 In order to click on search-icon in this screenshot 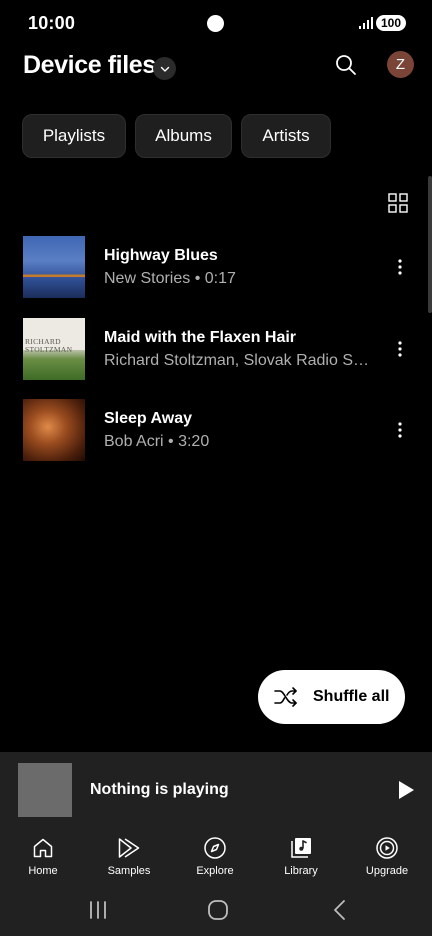, I will do `click(346, 65)`.